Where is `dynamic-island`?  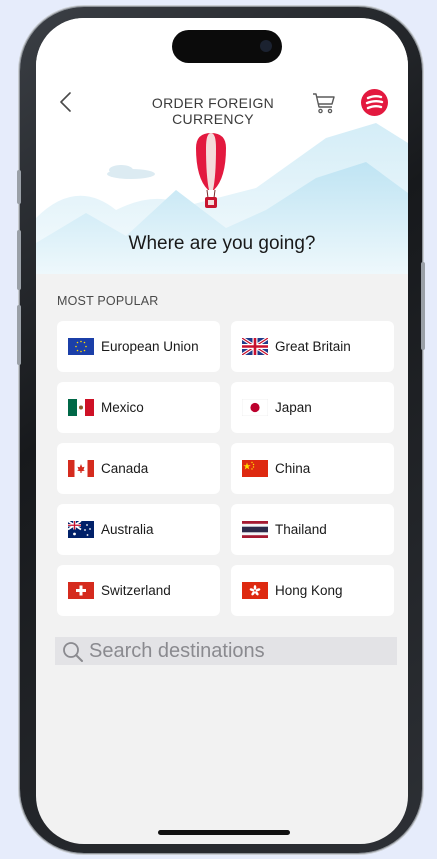 dynamic-island is located at coordinates (227, 46).